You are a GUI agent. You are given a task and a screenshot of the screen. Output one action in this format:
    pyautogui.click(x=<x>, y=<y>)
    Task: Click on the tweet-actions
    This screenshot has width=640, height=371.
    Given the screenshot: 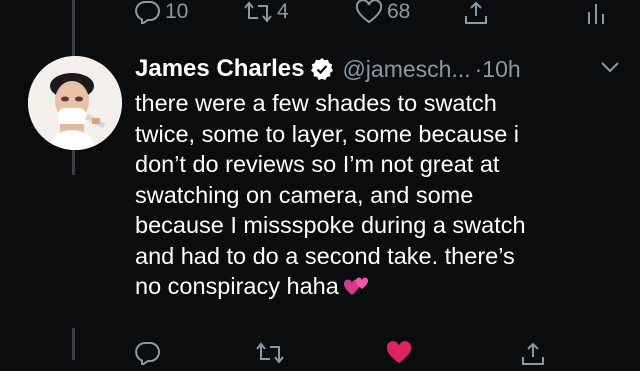 What is the action you would take?
    pyautogui.click(x=387, y=356)
    